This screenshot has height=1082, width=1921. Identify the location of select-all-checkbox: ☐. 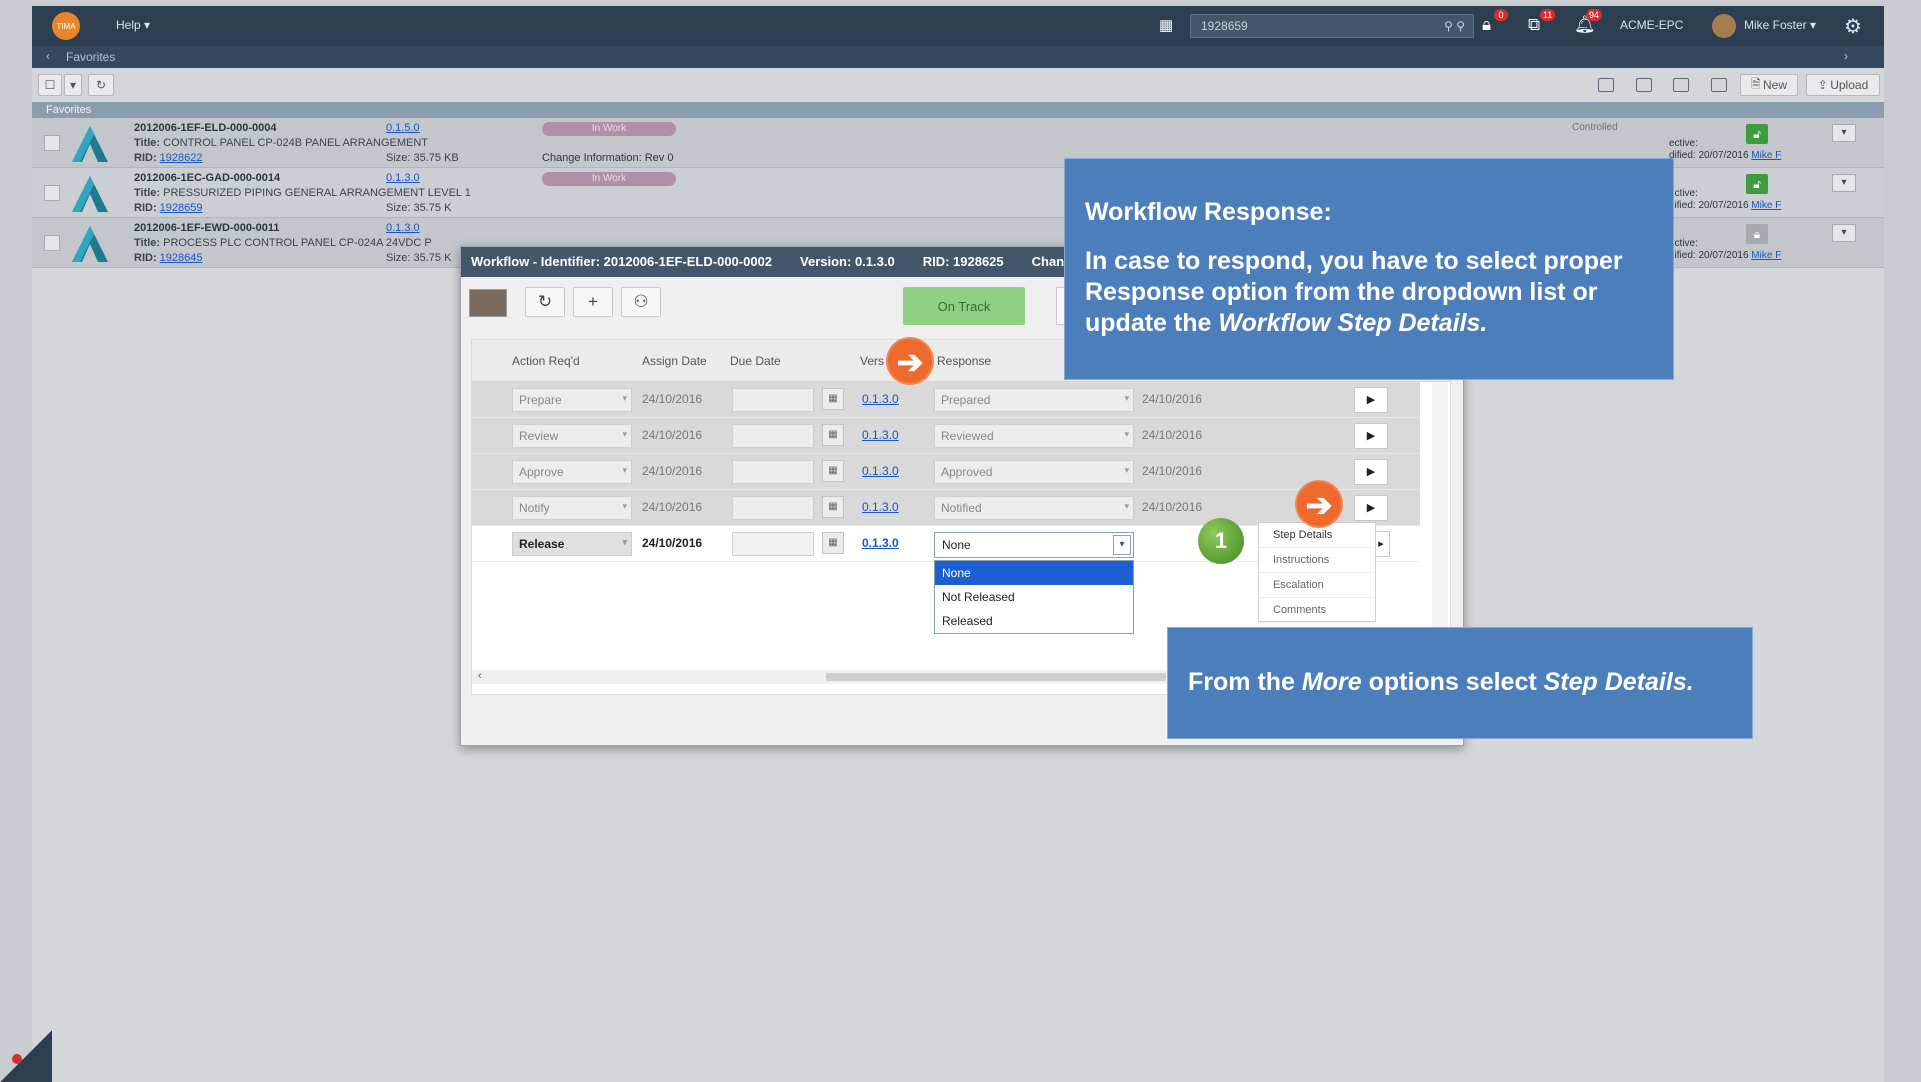
(50, 85).